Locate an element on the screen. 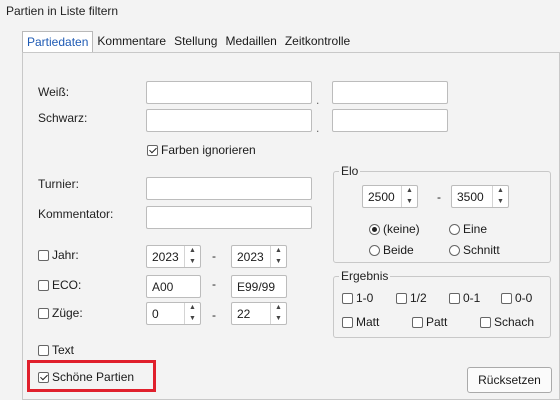  tournament-input is located at coordinates (229, 188).